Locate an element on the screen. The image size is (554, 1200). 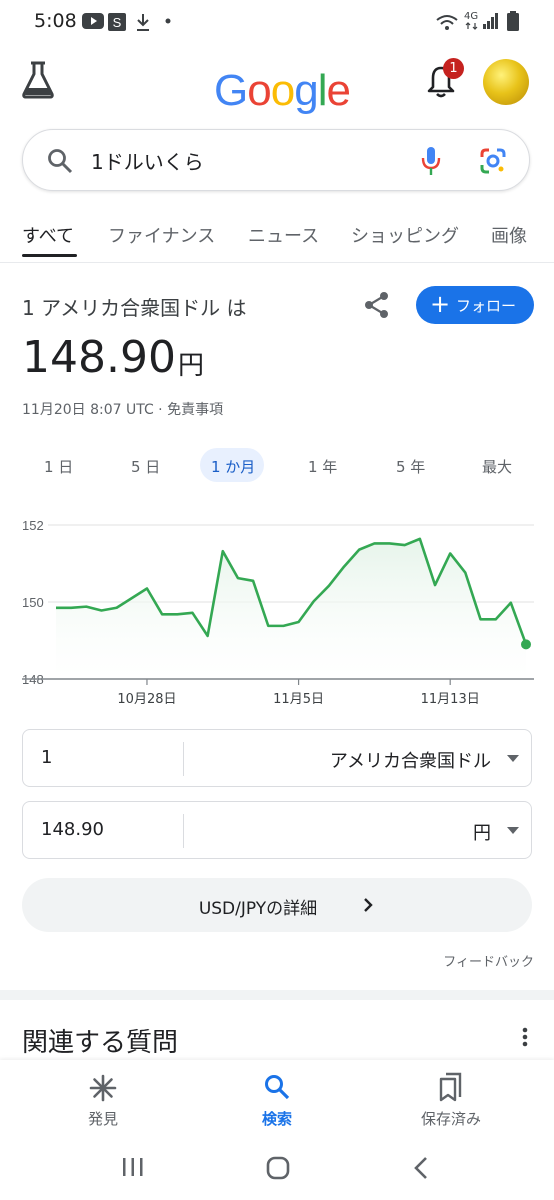
nav-saved: 保存済み is located at coordinates (451, 1100).